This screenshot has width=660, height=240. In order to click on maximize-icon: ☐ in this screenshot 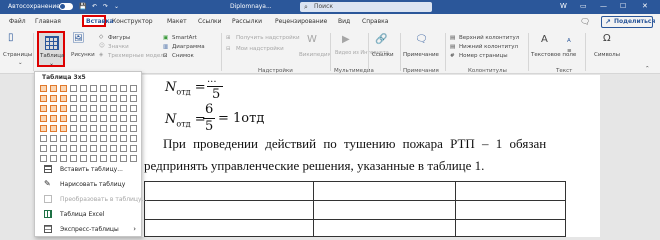, I will do `click(623, 6)`.